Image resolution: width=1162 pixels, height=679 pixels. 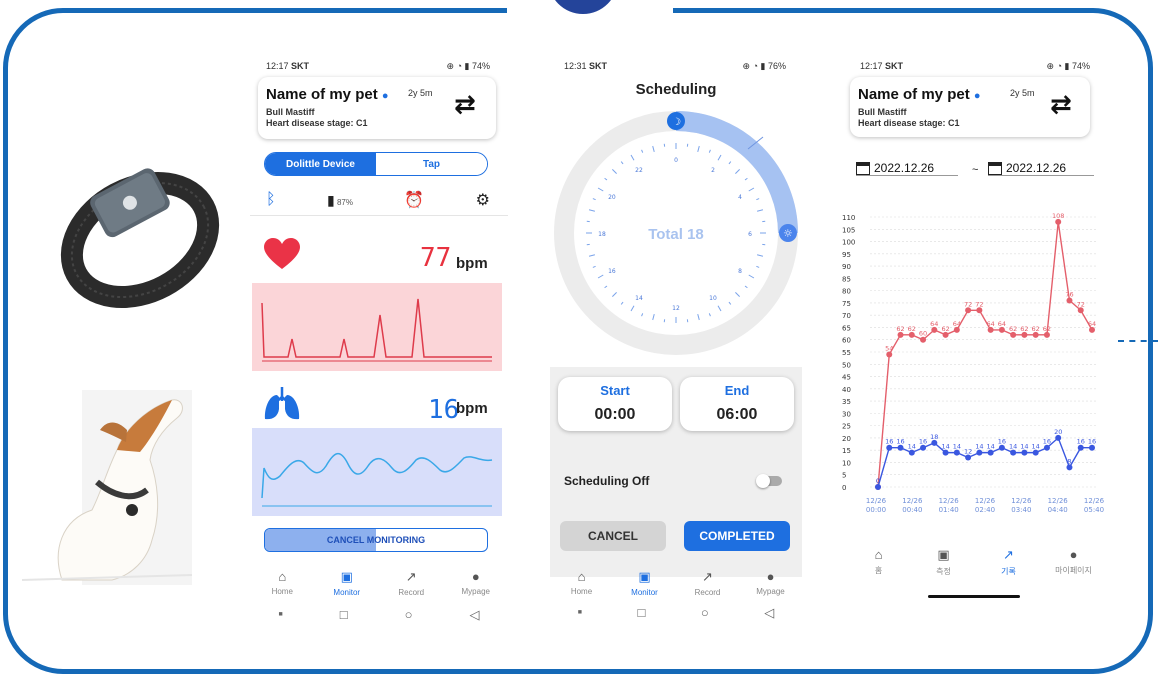 What do you see at coordinates (330, 199) in the screenshot?
I see `battery-icon: ▮` at bounding box center [330, 199].